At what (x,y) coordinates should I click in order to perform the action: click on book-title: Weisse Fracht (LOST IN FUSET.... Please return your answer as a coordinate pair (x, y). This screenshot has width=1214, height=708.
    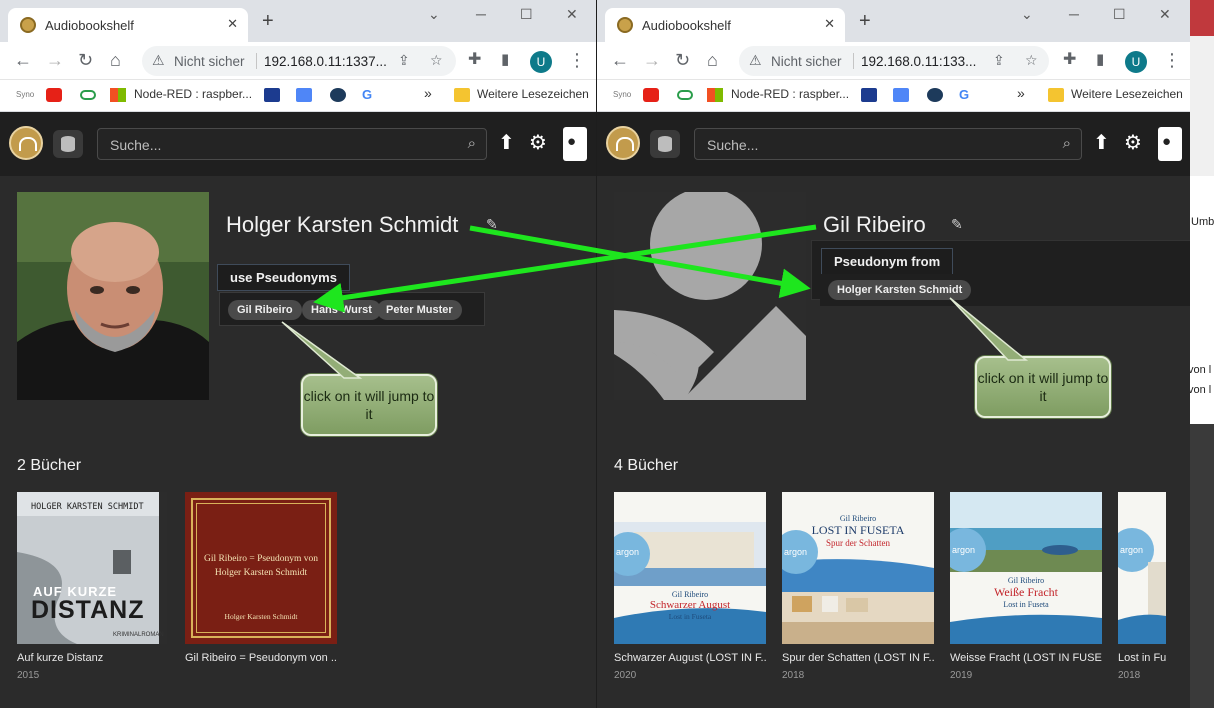
    Looking at the image, I should click on (1026, 658).